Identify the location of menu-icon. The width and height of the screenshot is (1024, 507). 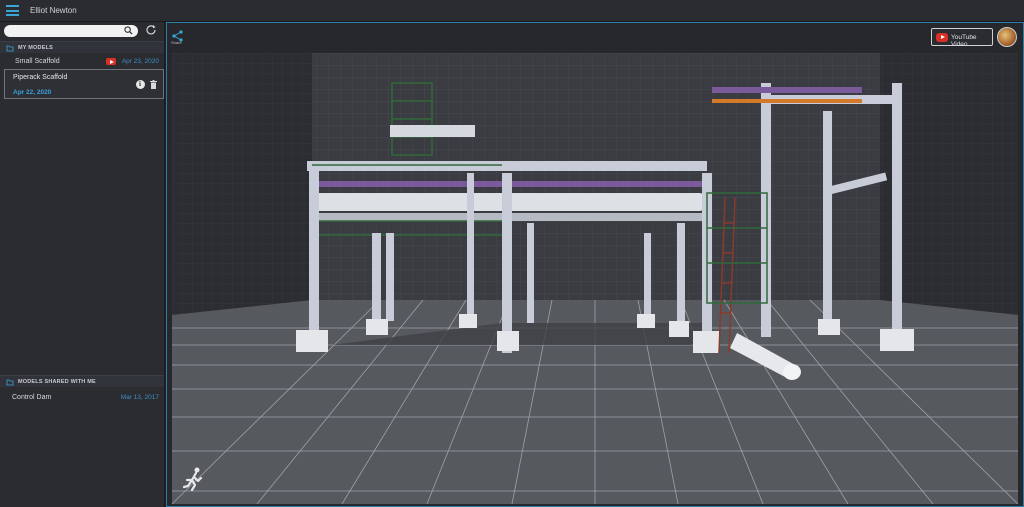
(12, 10).